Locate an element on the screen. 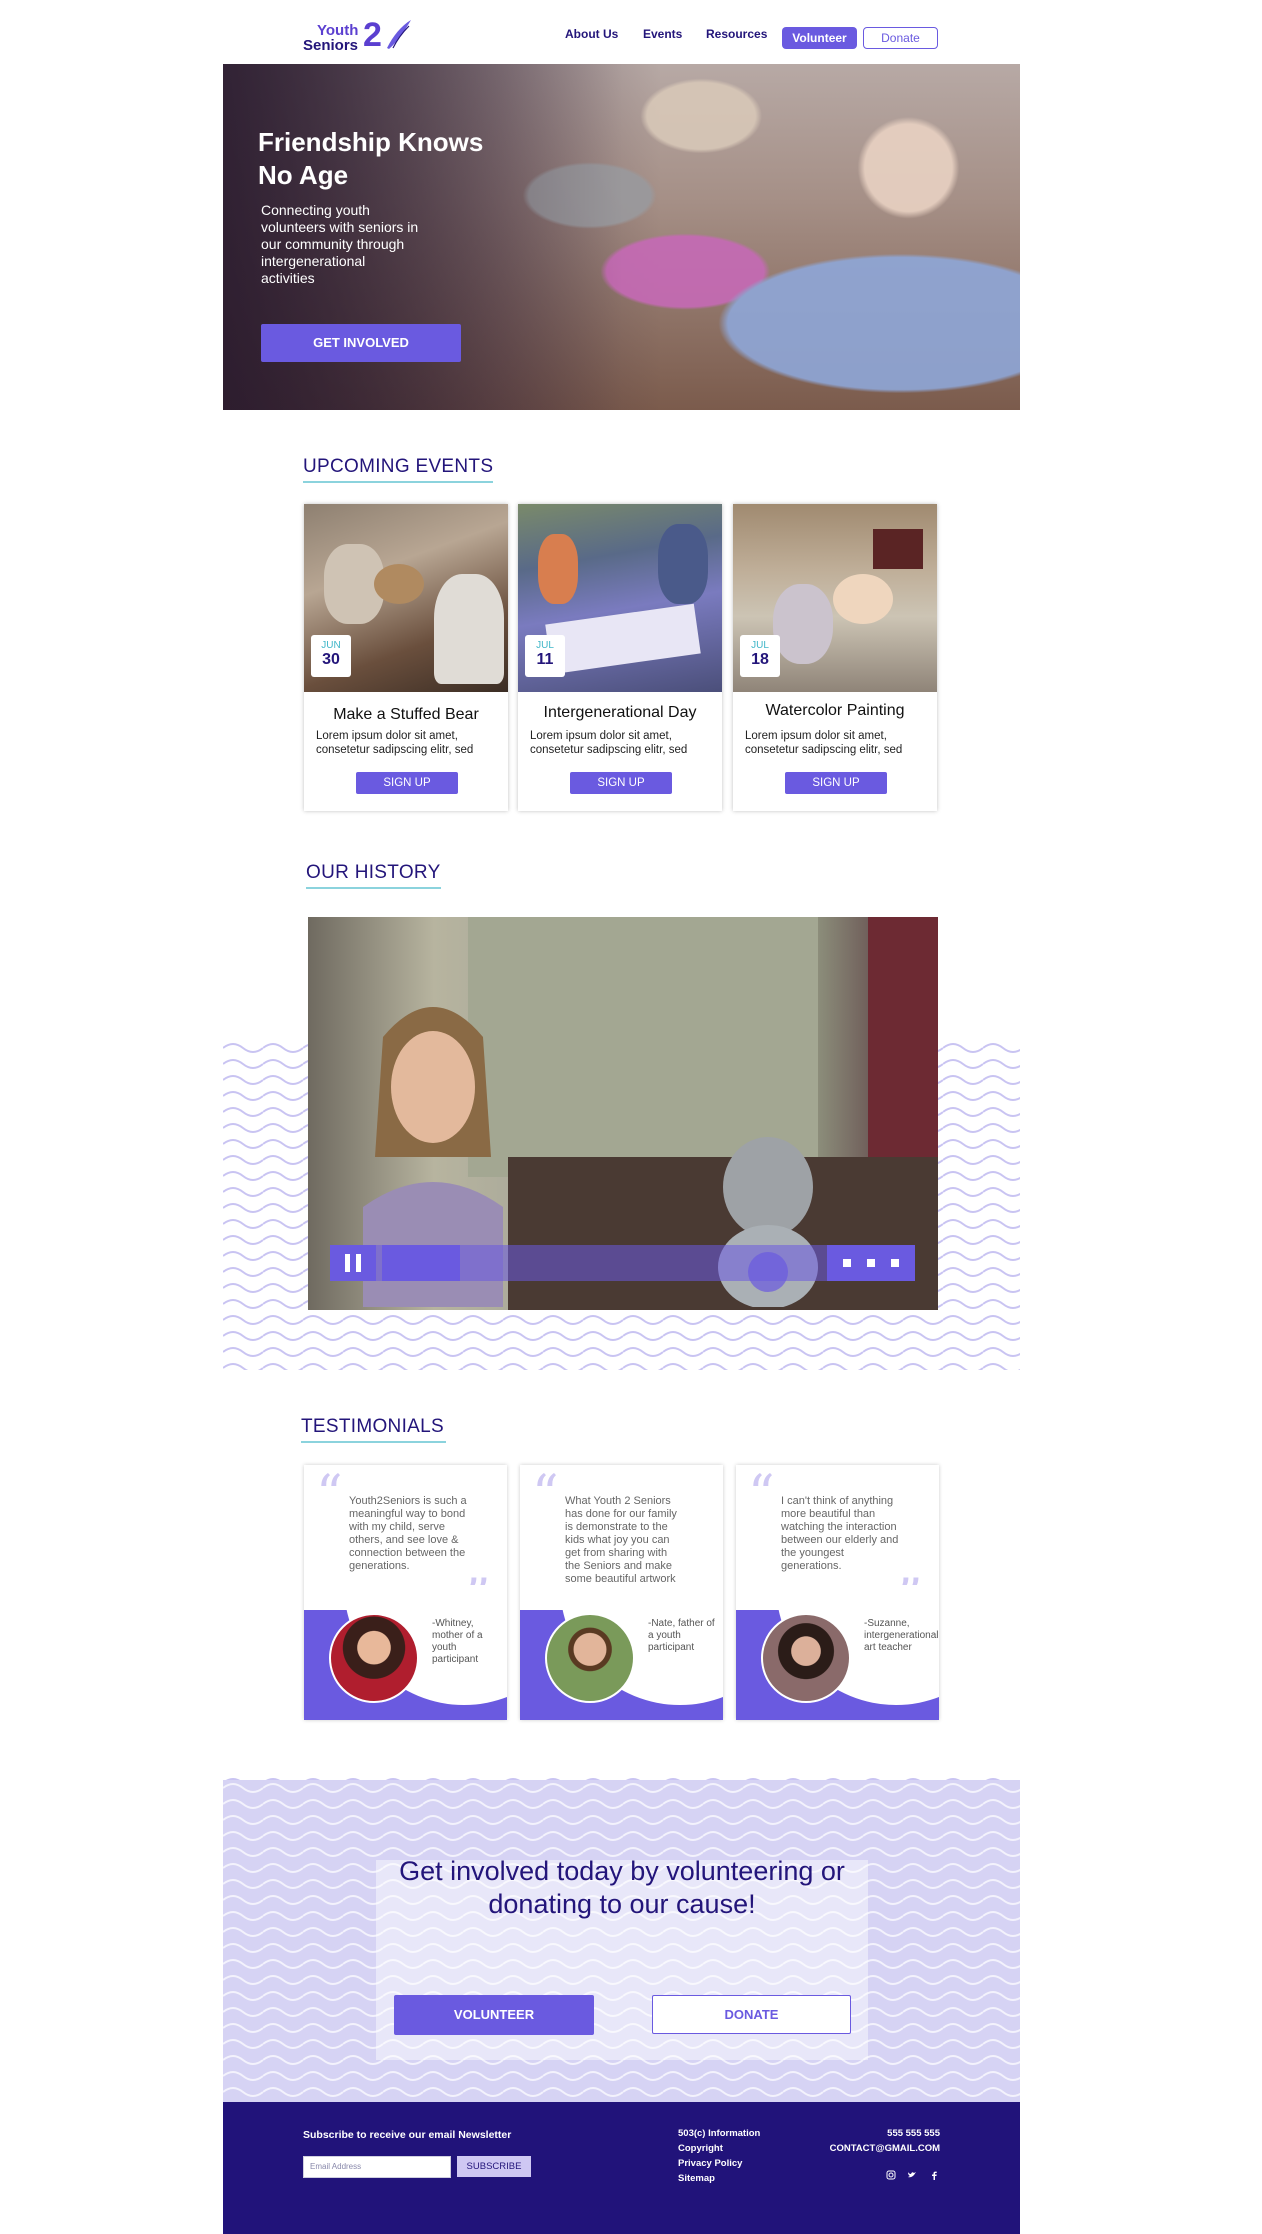  footer-link-503c: 503(c) Information is located at coordinates (719, 2133).